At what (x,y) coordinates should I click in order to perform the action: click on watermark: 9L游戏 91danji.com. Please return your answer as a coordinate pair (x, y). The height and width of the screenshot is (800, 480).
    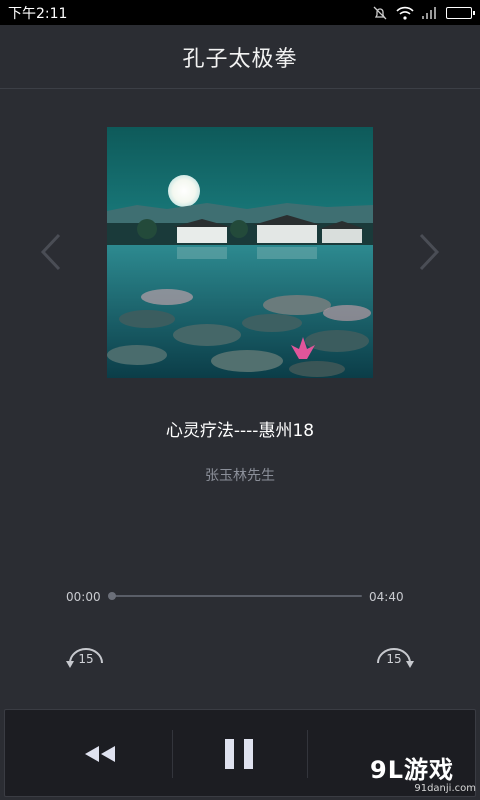
    Looking at the image, I should click on (423, 773).